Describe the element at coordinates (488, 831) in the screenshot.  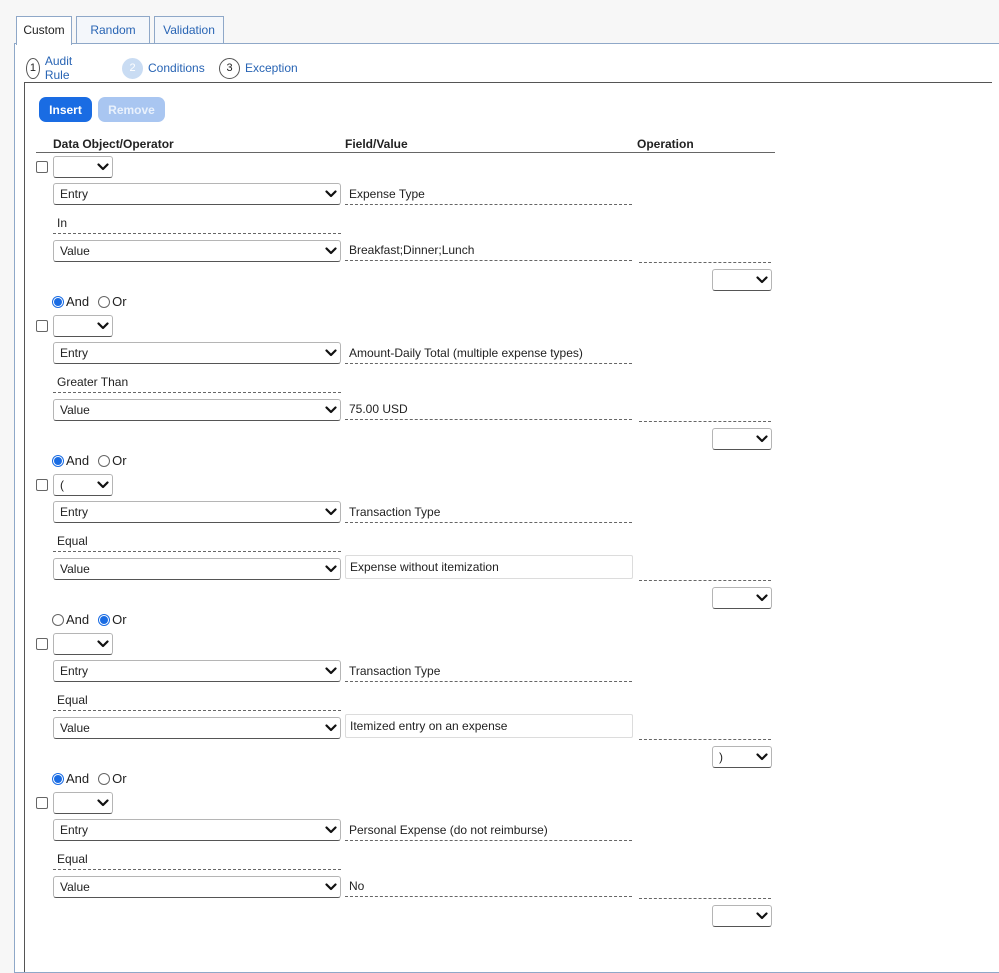
I see `field-name: Personal Expense (do not reimburse)` at that location.